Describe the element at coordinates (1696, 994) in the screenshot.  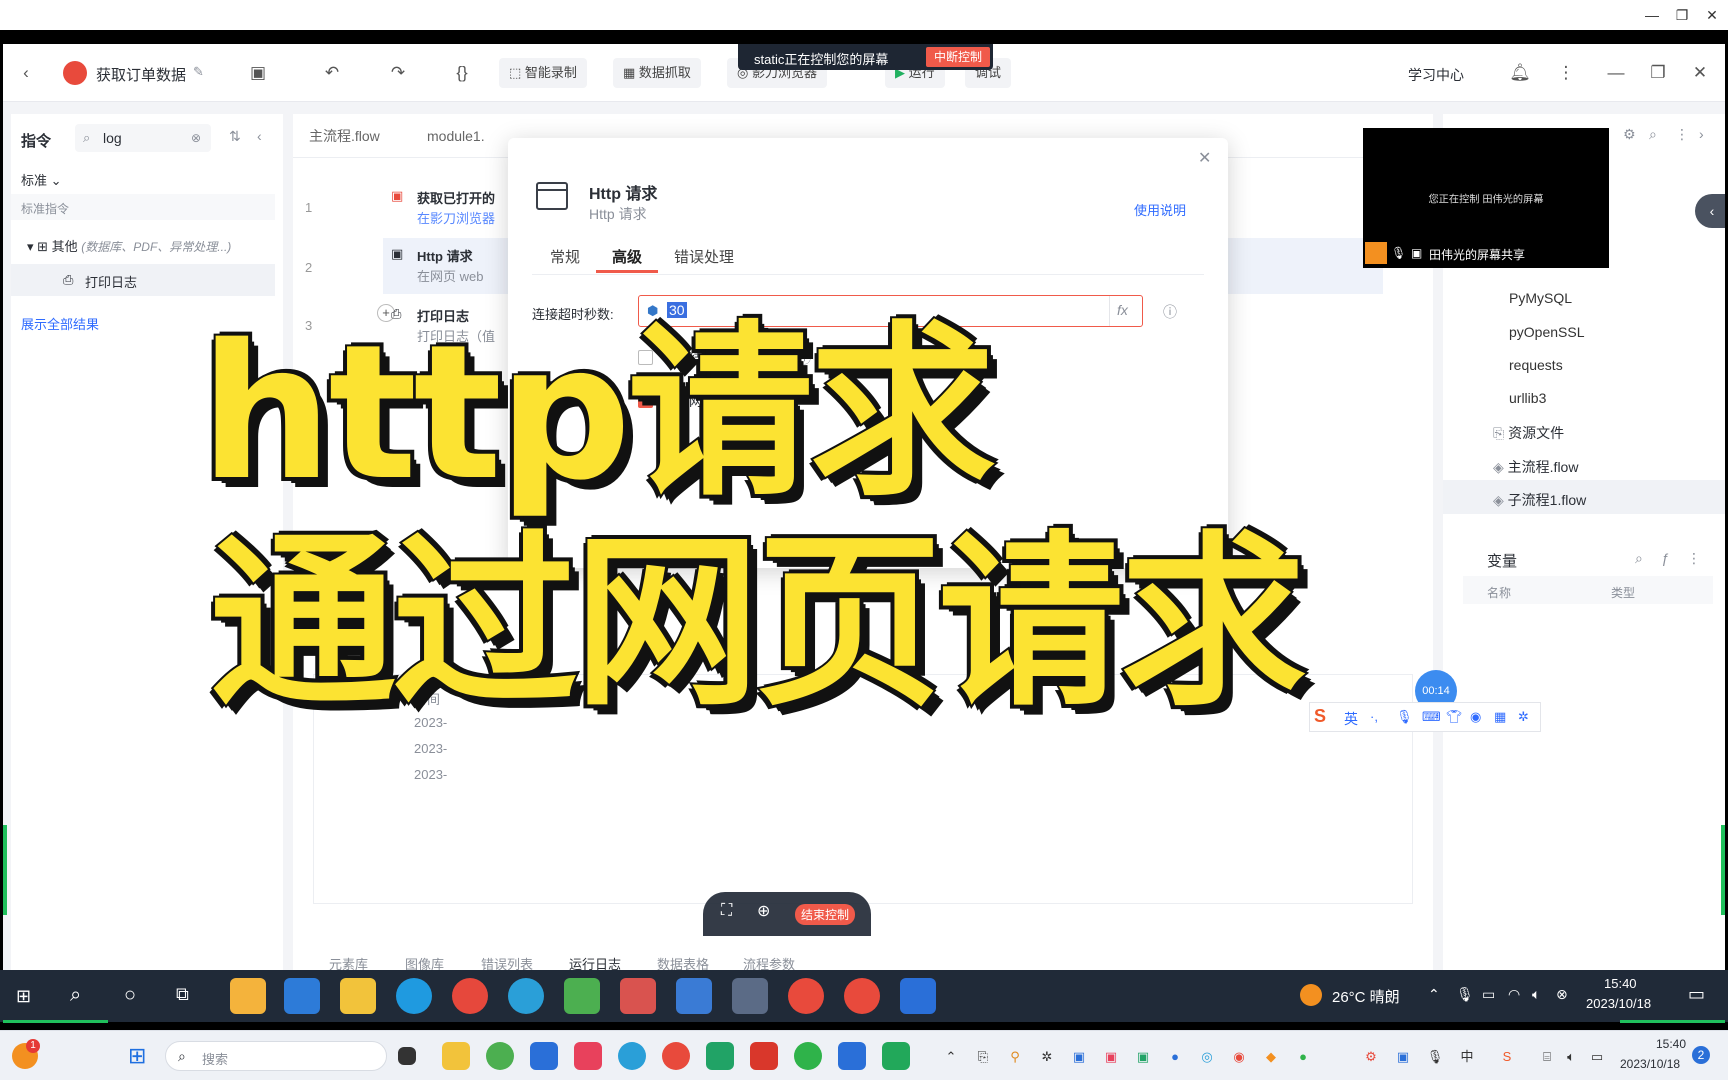
I see `notification-icon: ▭` at that location.